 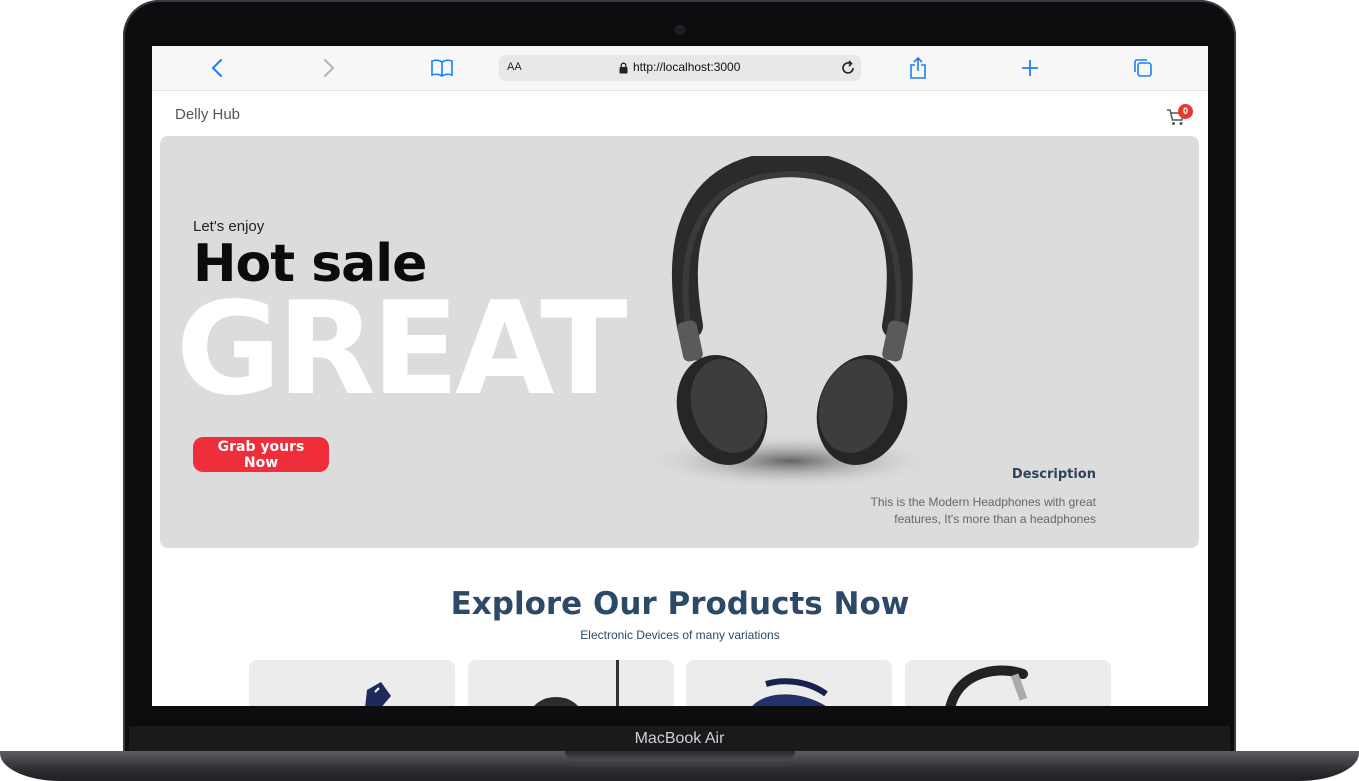 I want to click on browser-toolbar: AA http://localhost:3000, so click(x=680, y=68).